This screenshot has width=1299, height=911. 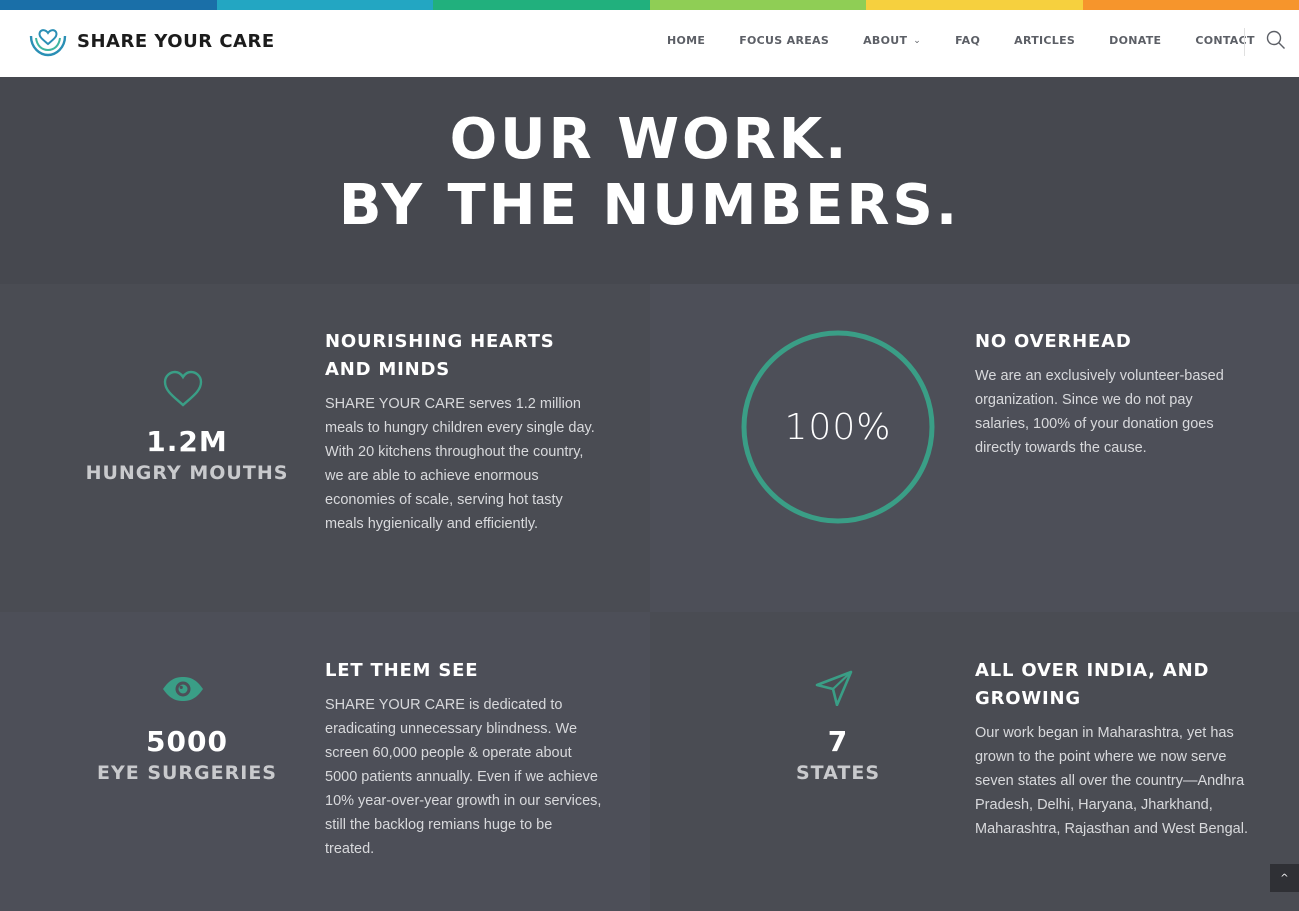 I want to click on logo-link: SHARE YOUR CARE, so click(x=151, y=41).